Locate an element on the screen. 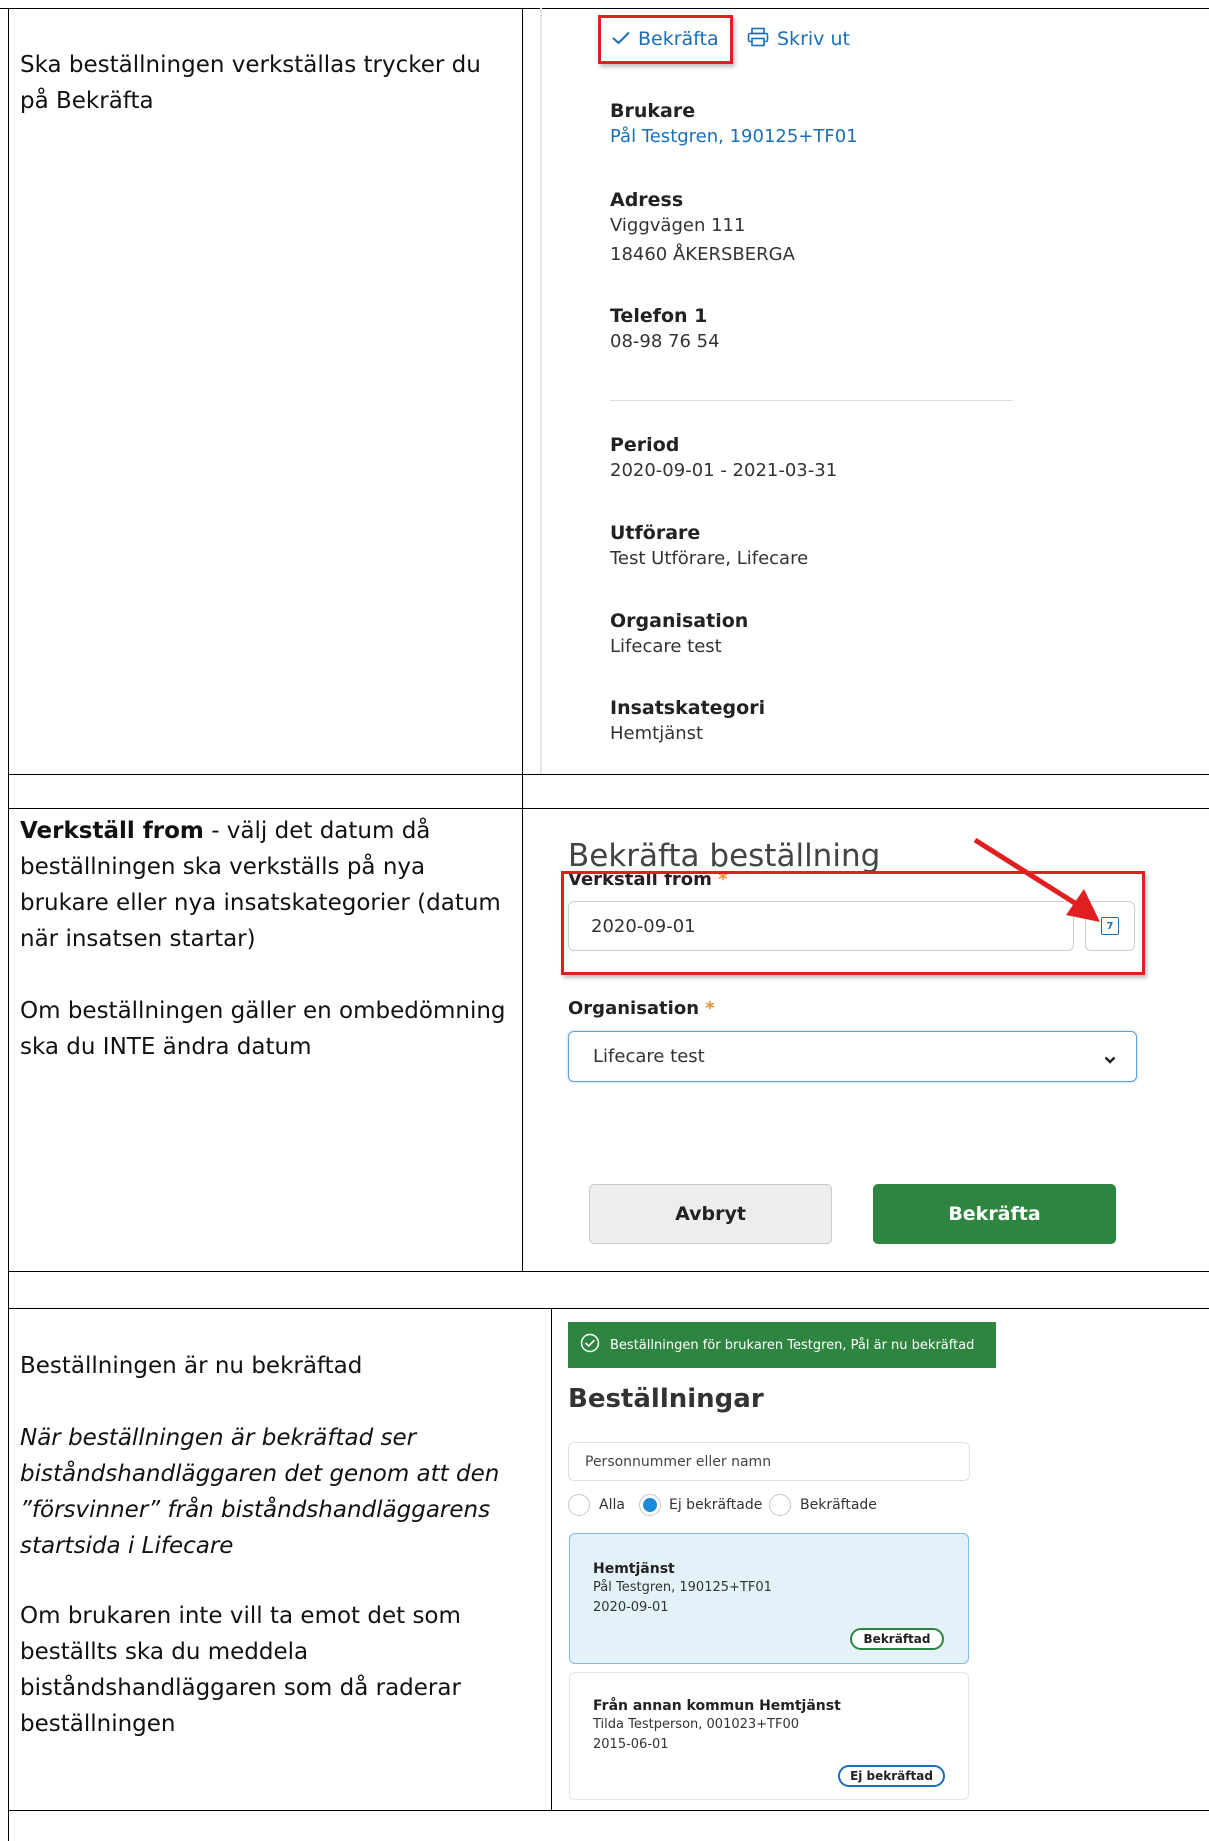 The width and height of the screenshot is (1209, 1841). order-date: 2020-09-01 is located at coordinates (631, 1607).